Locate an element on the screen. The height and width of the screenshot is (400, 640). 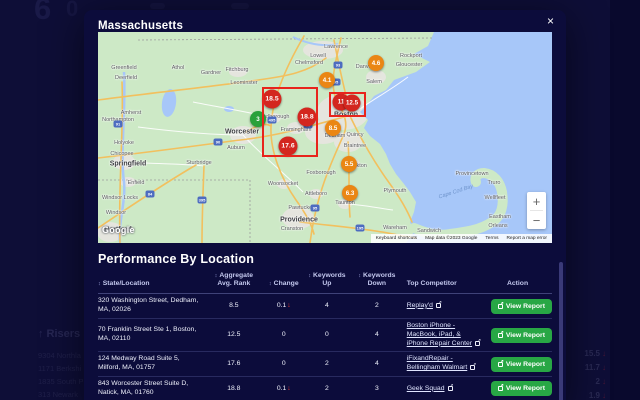
terms-link: Terms is located at coordinates (491, 238).